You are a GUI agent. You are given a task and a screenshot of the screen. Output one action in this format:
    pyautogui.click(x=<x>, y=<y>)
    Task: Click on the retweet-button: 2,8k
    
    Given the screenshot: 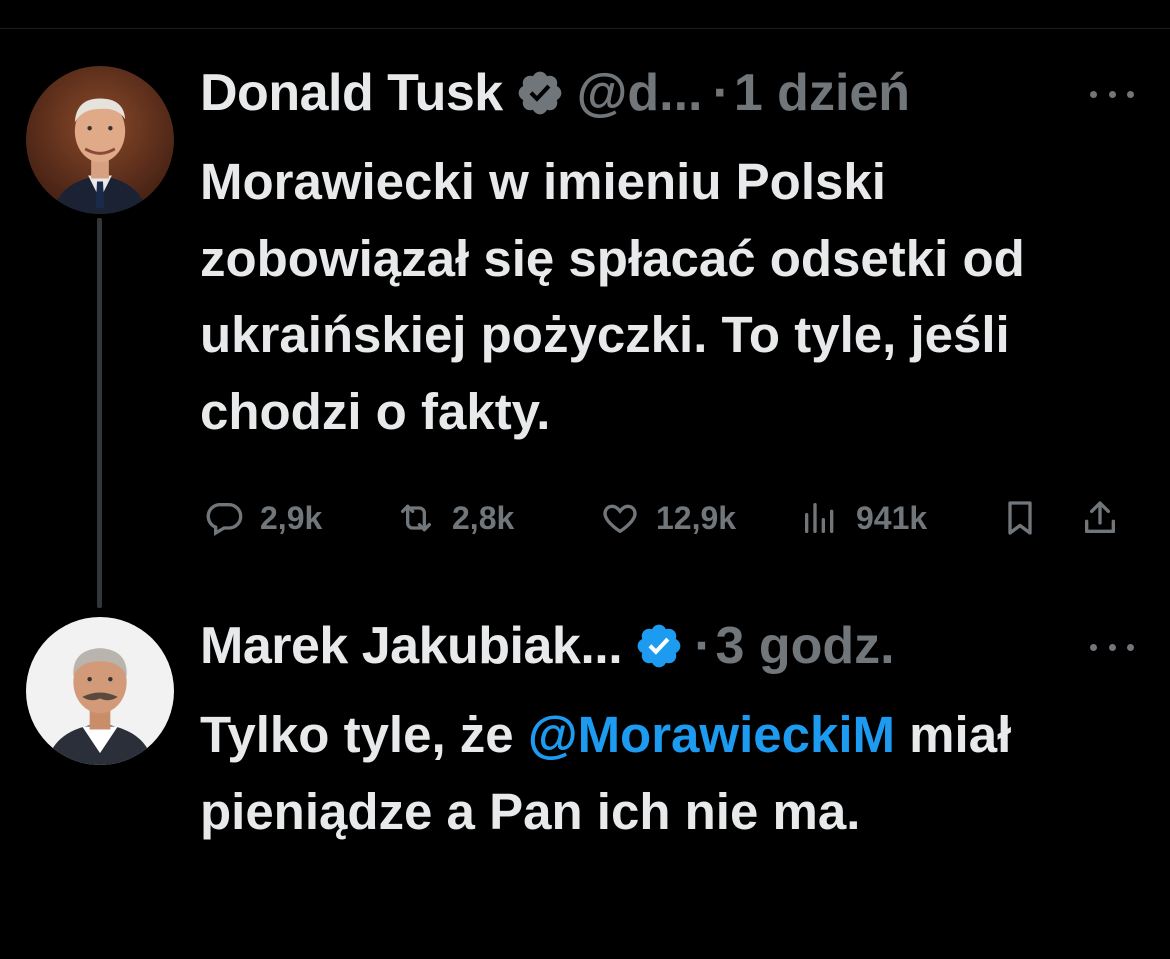 What is the action you would take?
    pyautogui.click(x=455, y=518)
    